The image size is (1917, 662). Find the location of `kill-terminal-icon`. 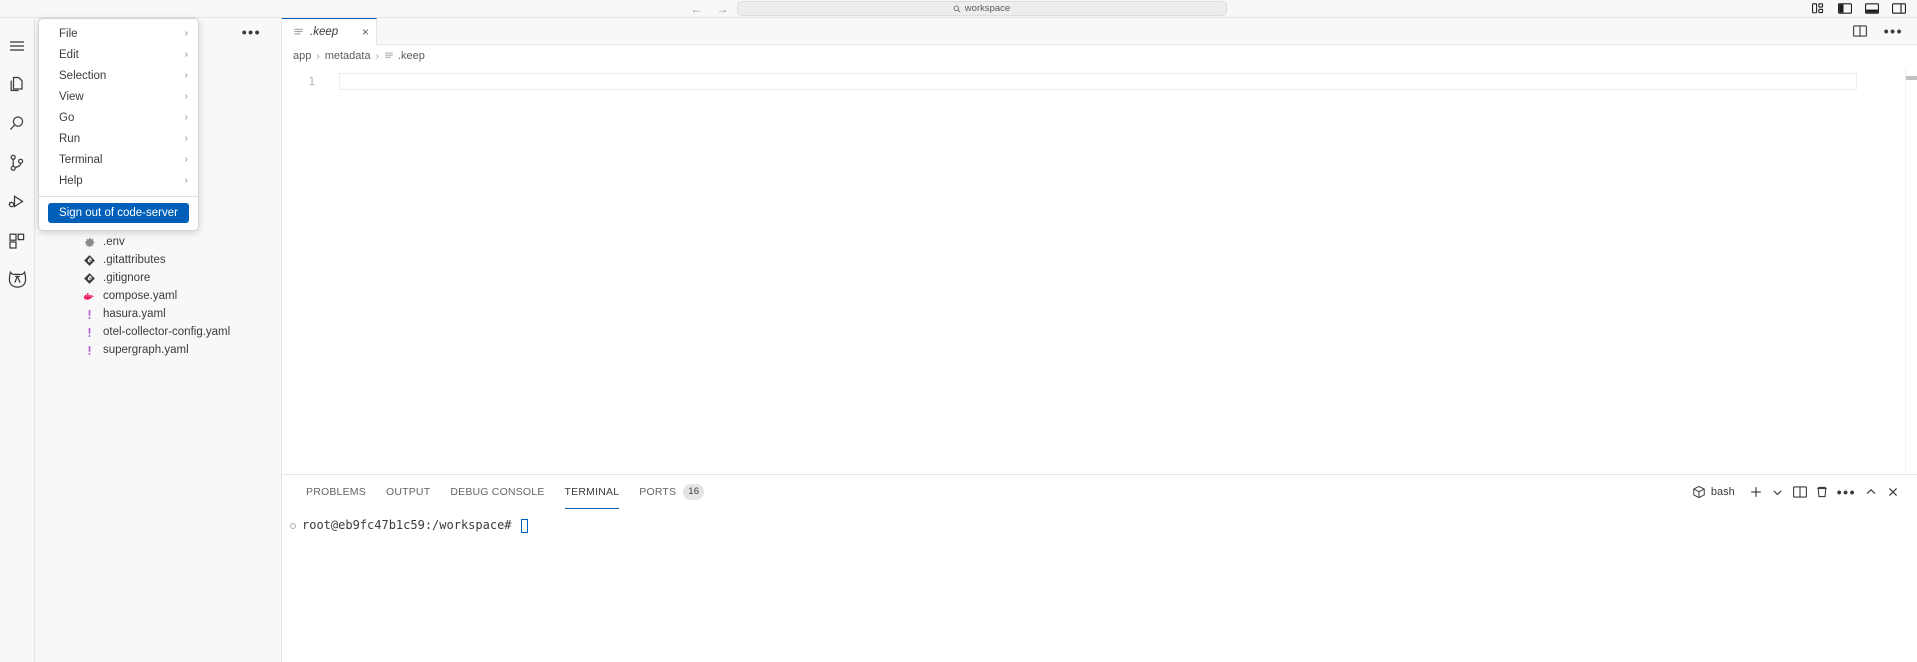

kill-terminal-icon is located at coordinates (1822, 492).